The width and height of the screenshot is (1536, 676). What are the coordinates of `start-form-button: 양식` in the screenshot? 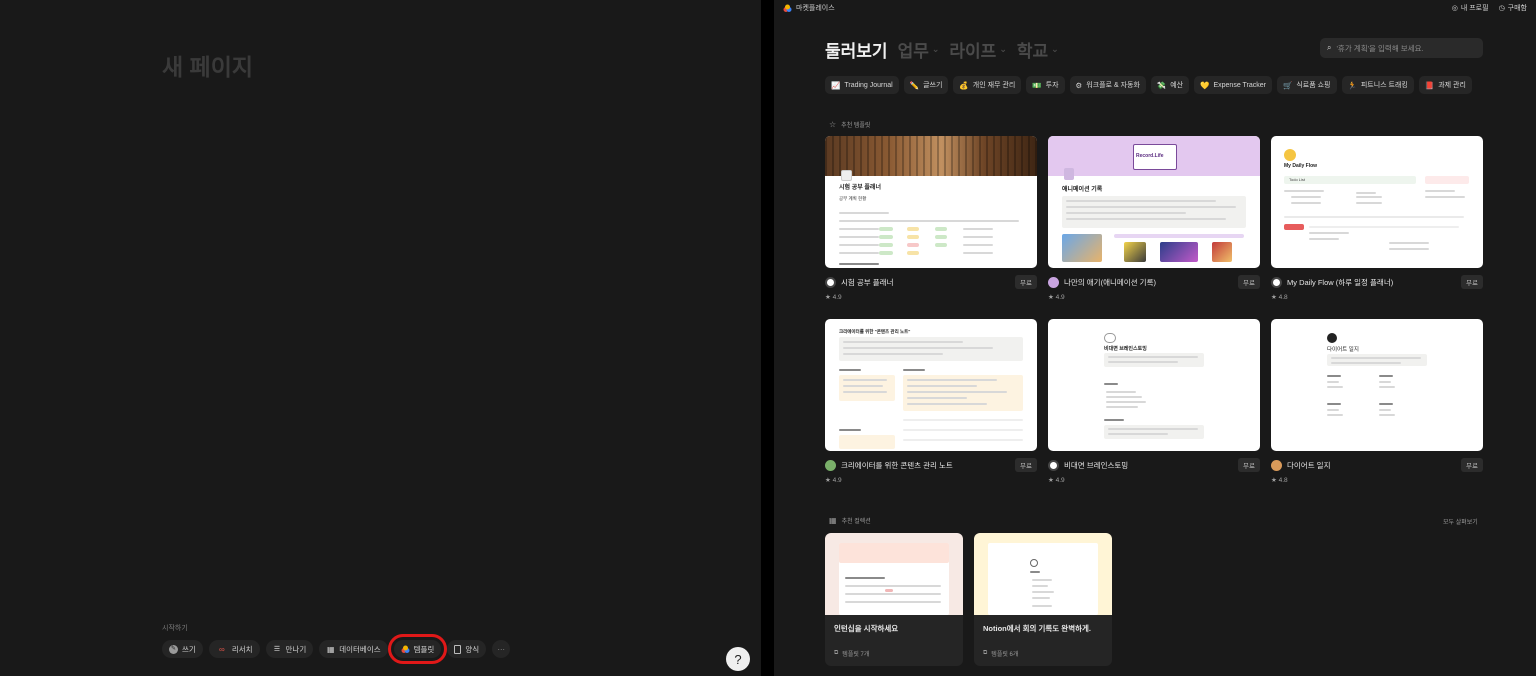 It's located at (467, 649).